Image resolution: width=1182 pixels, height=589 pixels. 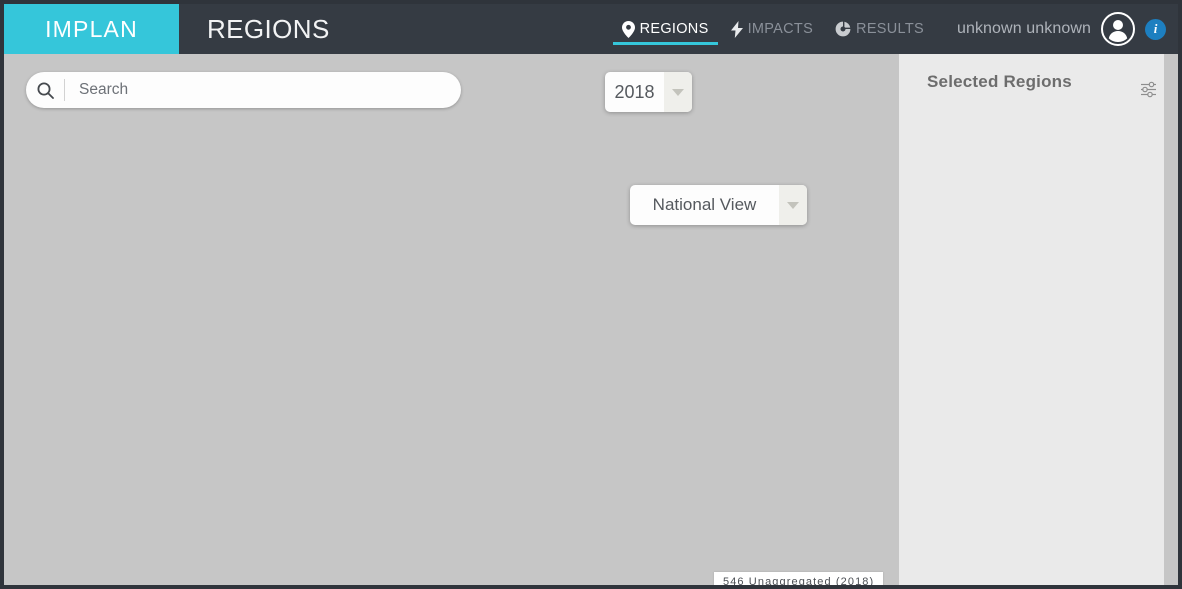 I want to click on selected-regions-title: Selected Regions, so click(x=999, y=81).